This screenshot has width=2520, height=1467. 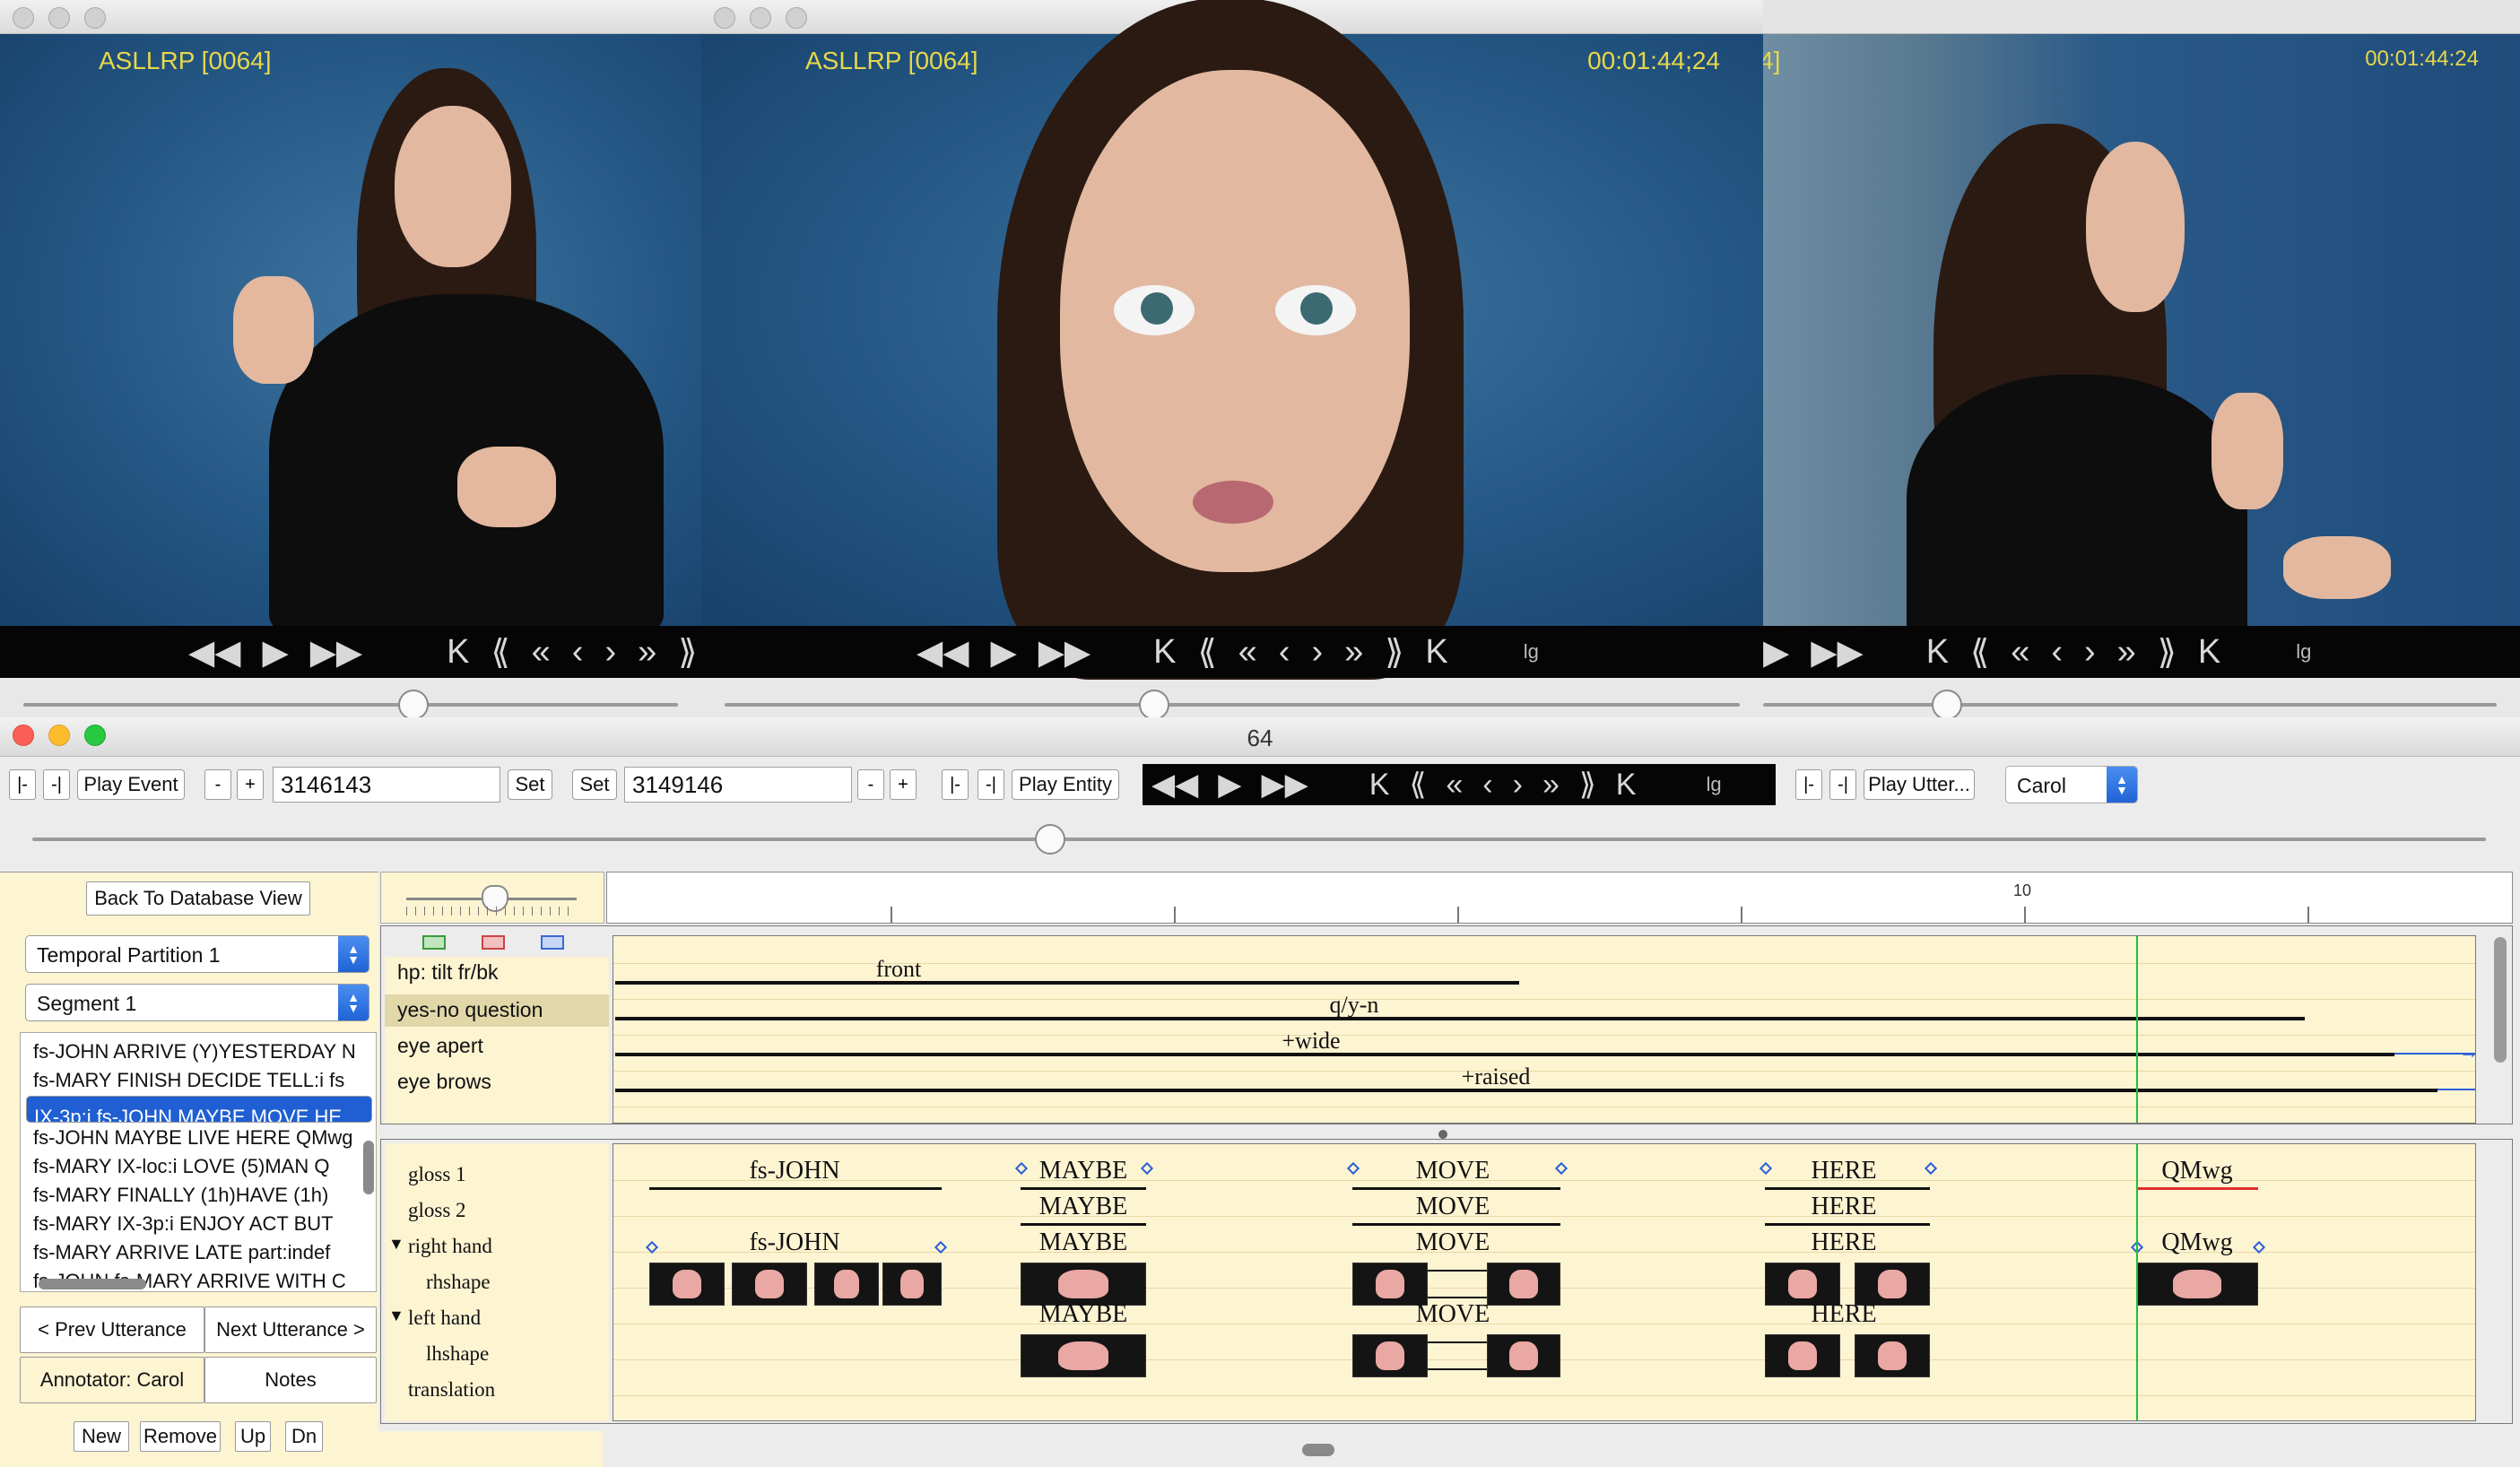 I want to click on list-horizontal-scrollbar, so click(x=93, y=1284).